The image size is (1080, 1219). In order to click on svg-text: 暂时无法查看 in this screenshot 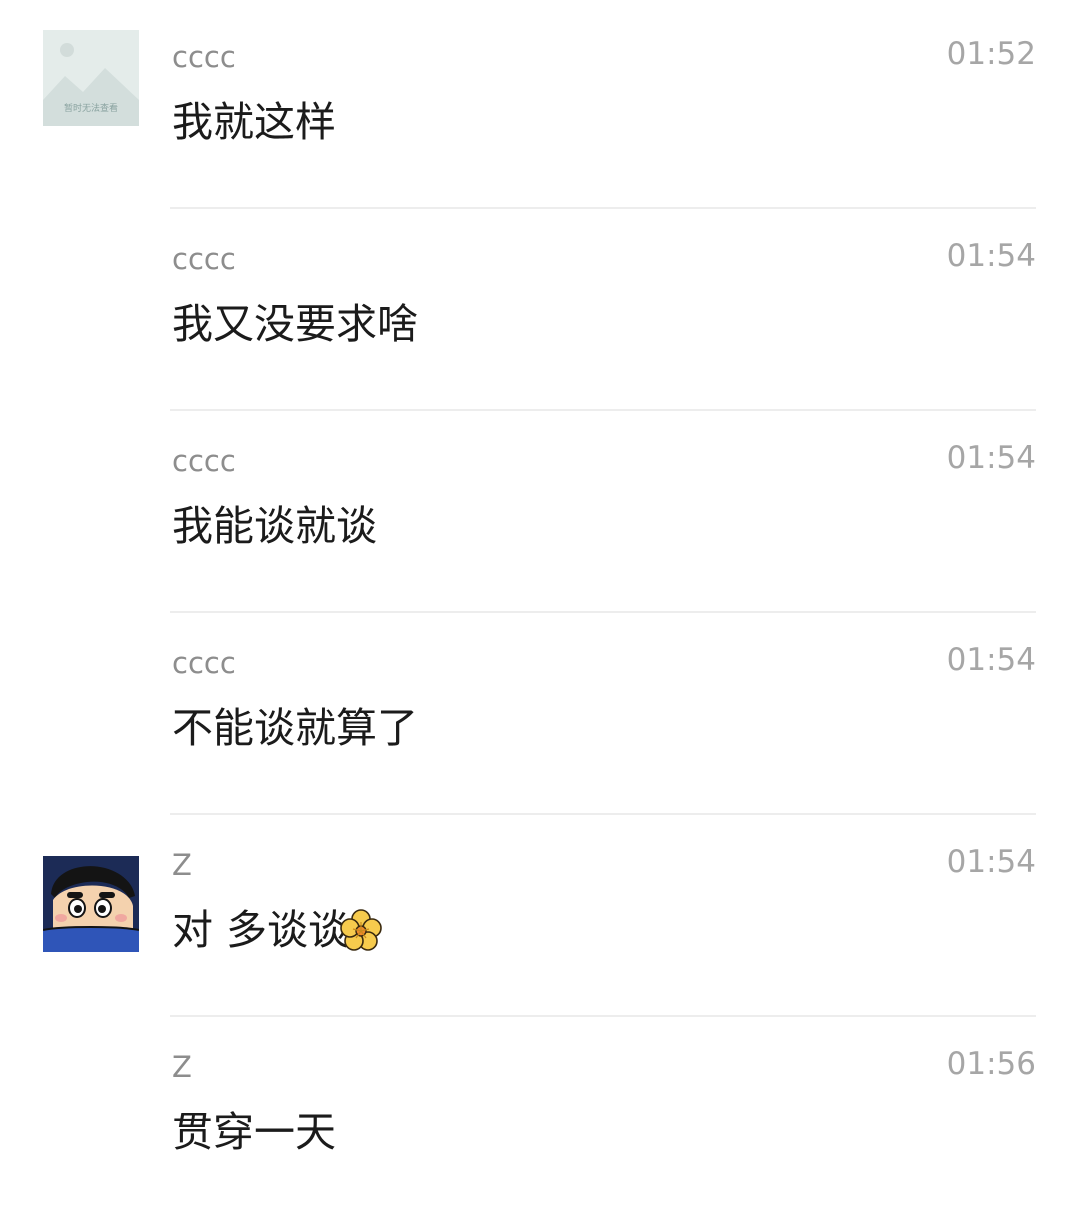, I will do `click(91, 108)`.